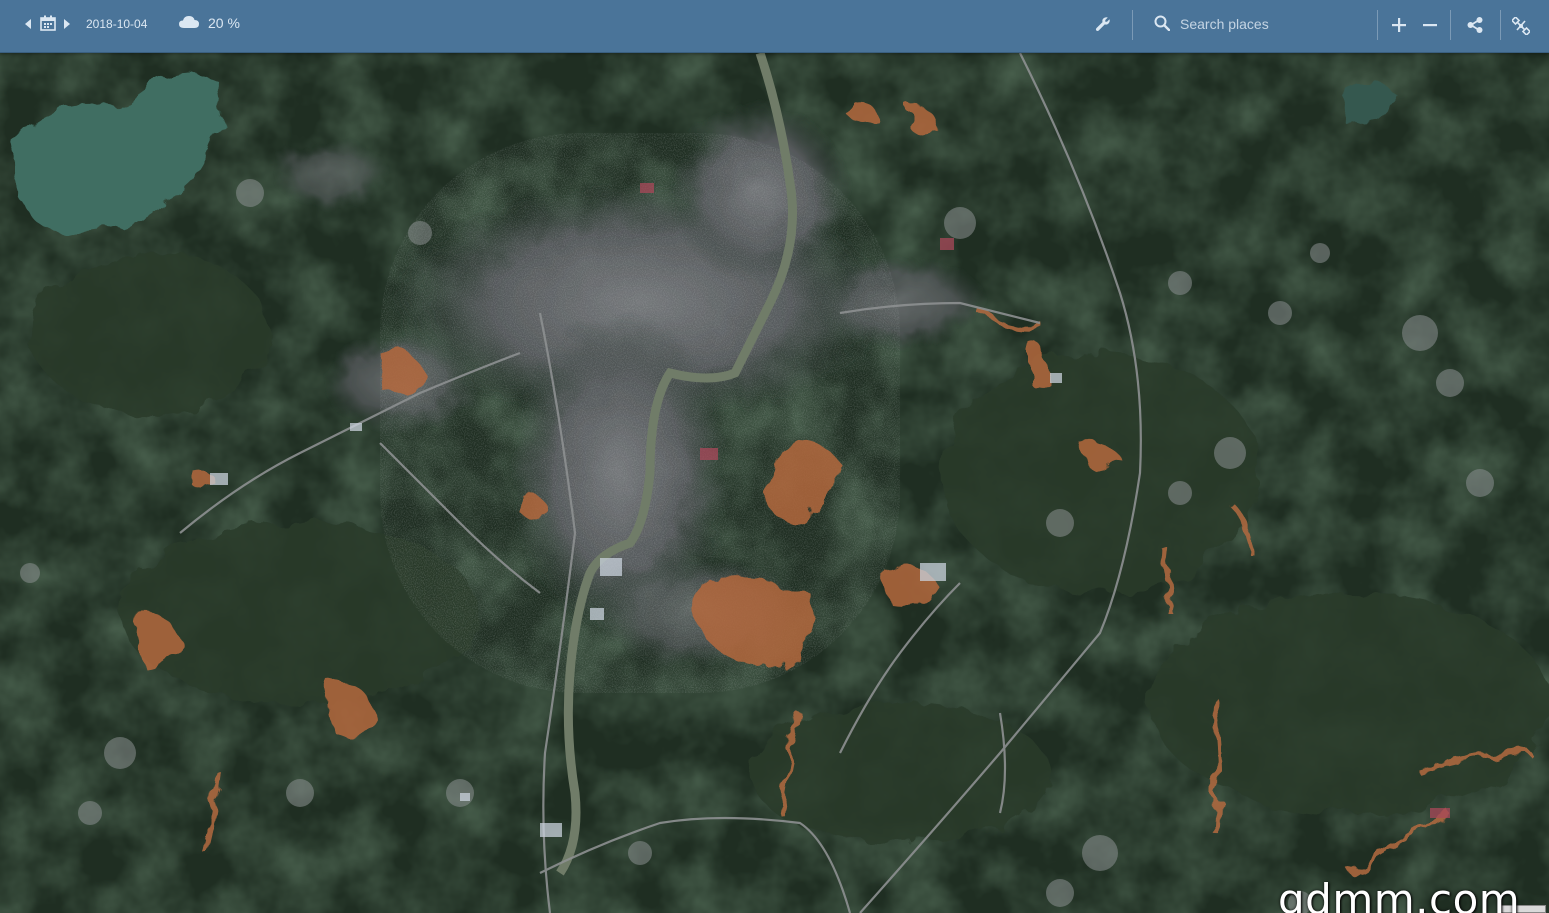 The image size is (1549, 913). I want to click on calendar-icon, so click(48, 23).